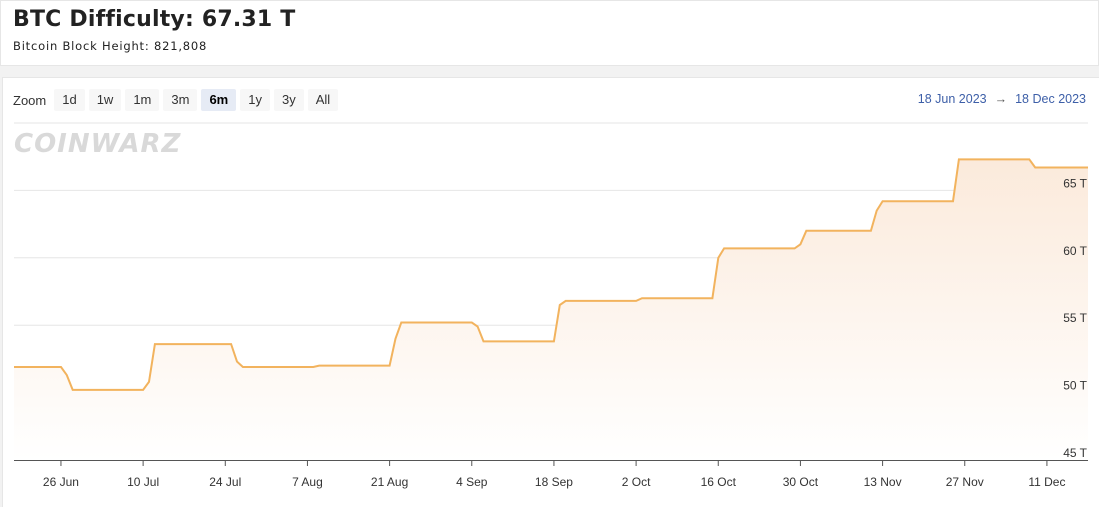 Image resolution: width=1099 pixels, height=507 pixels. What do you see at coordinates (801, 482) in the screenshot?
I see `x-tick-label: 30 Oct` at bounding box center [801, 482].